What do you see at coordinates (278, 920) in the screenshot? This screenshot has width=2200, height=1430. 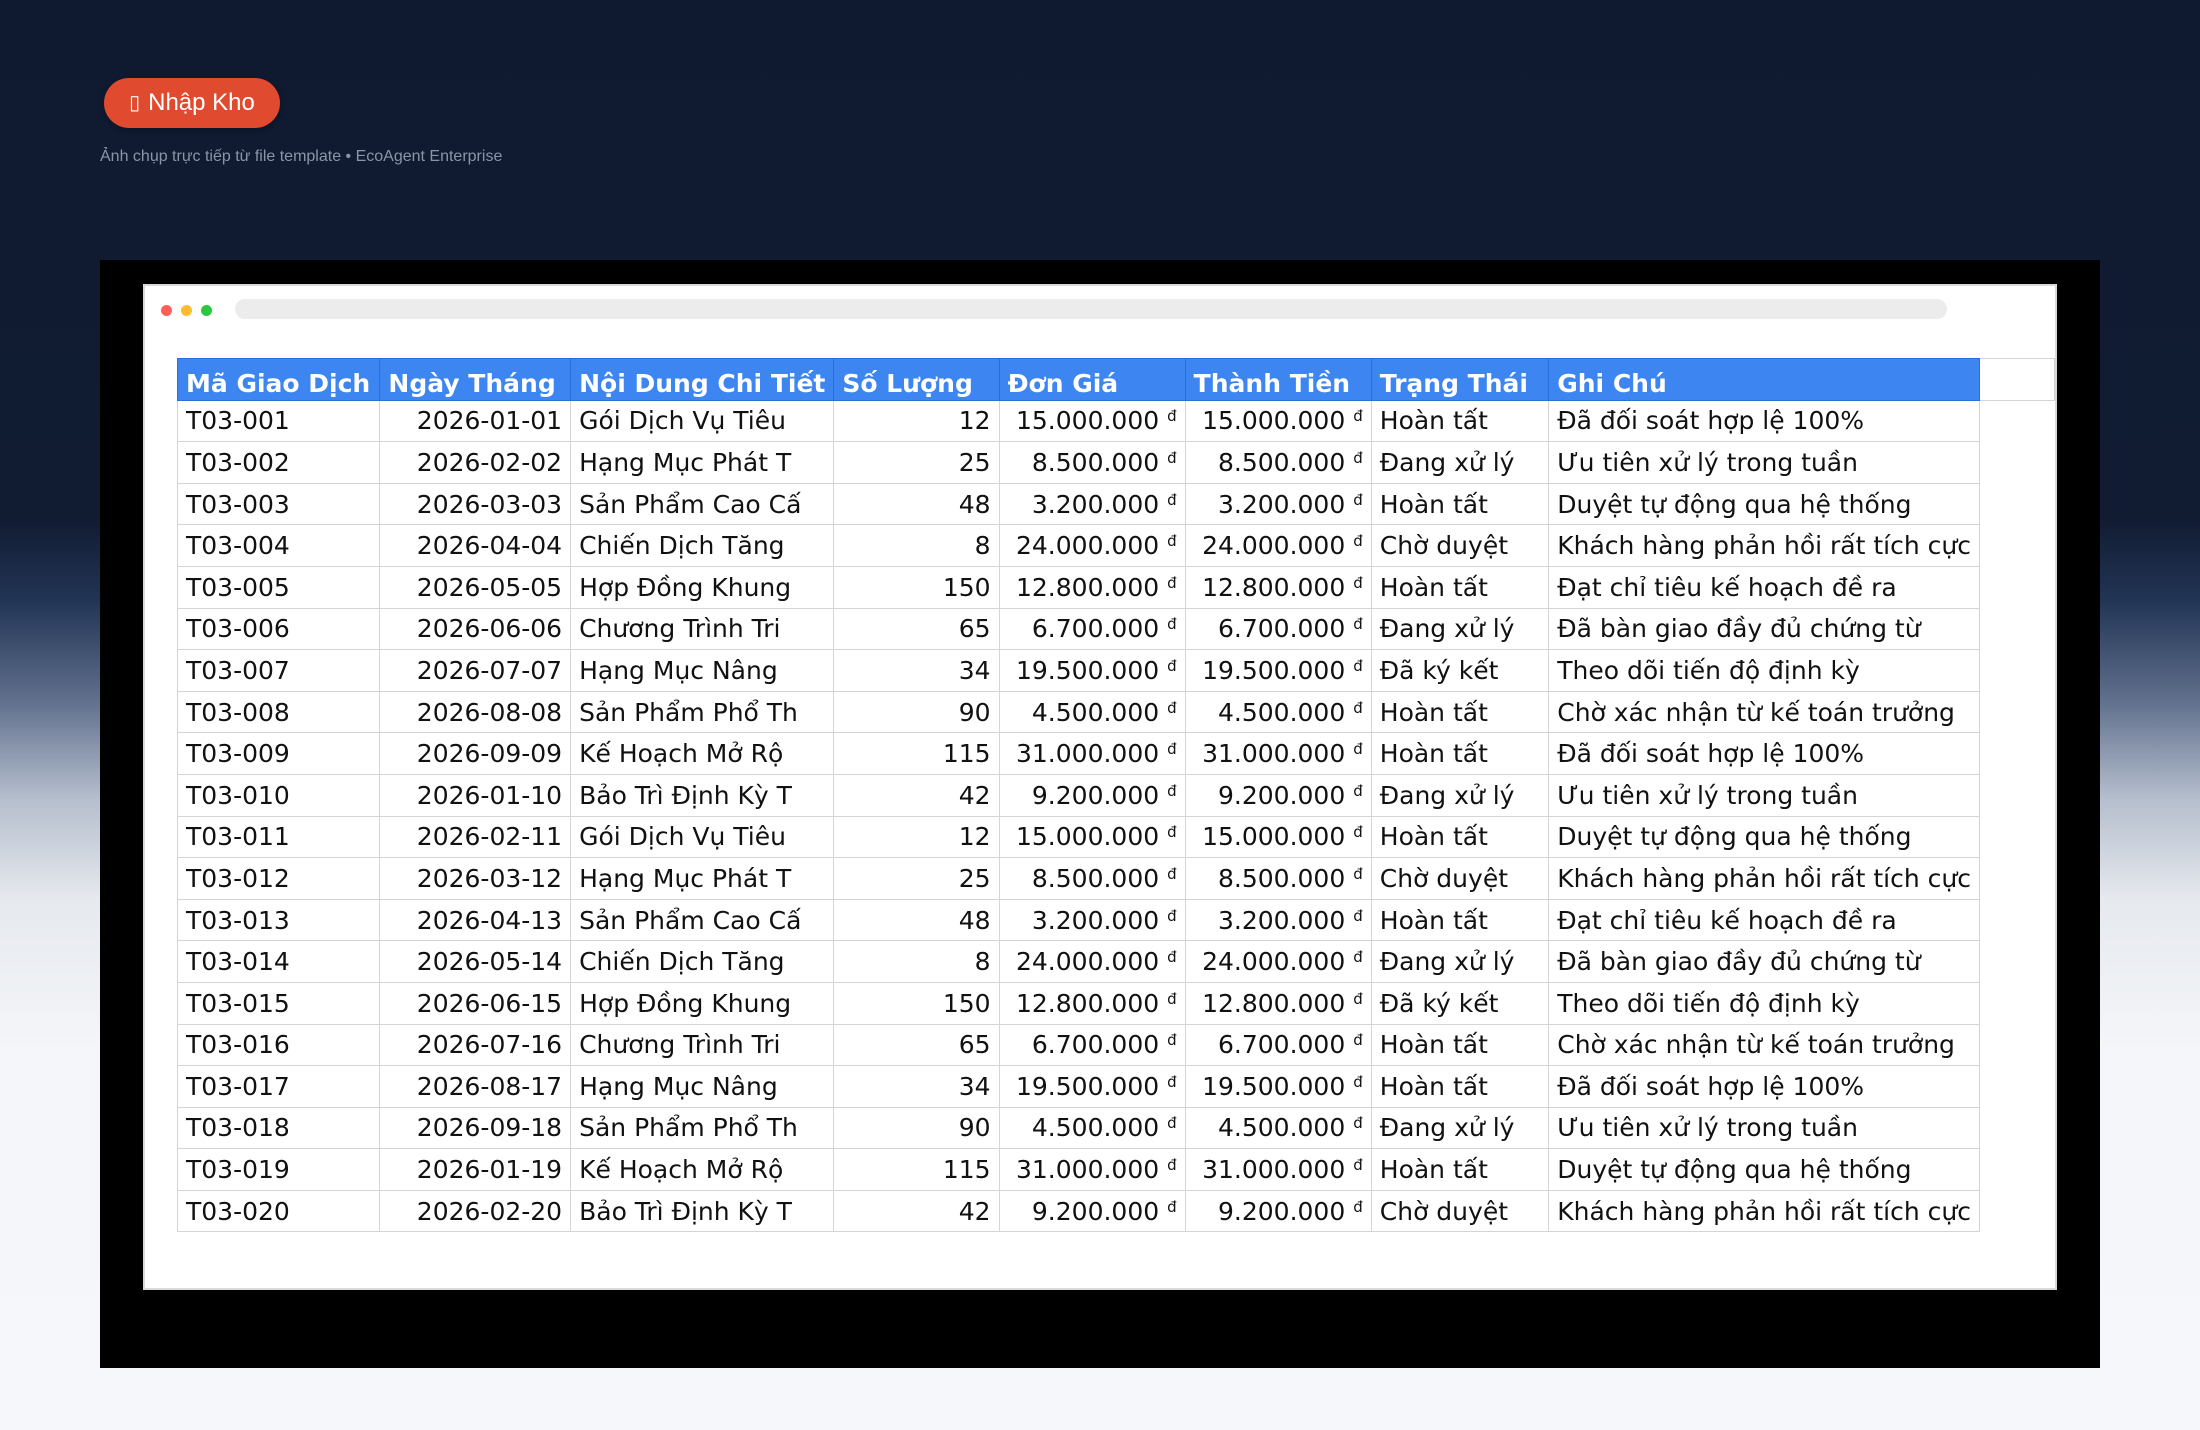 I see `table-cell: T03-013` at bounding box center [278, 920].